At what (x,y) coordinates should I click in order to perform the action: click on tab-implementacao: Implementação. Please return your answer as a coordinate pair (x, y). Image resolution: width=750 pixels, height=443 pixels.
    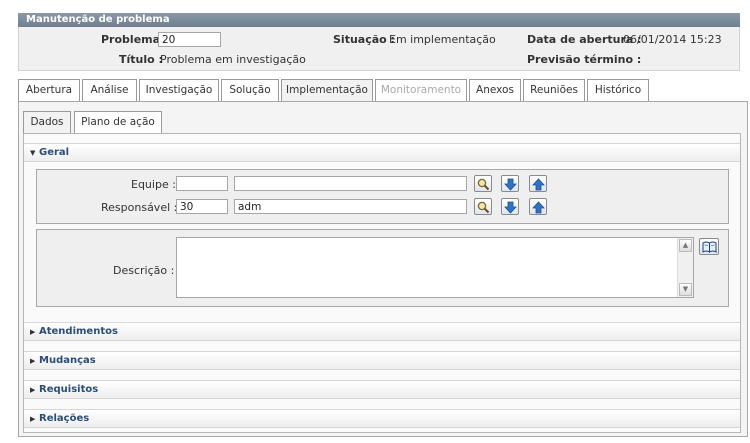
    Looking at the image, I should click on (327, 90).